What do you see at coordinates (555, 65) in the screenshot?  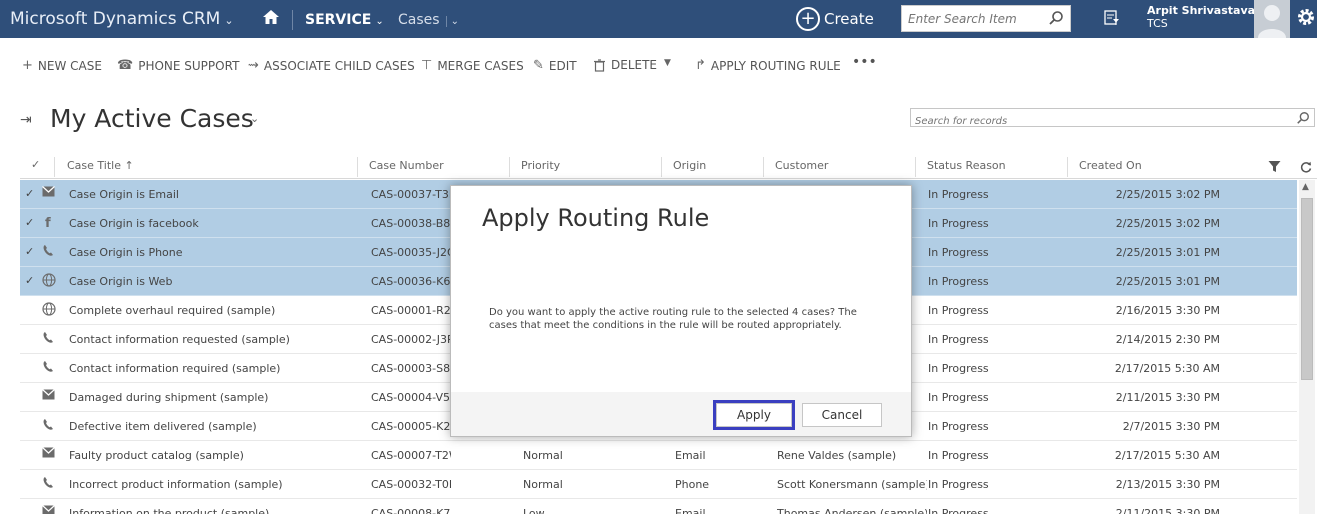 I see `edit-button: ✎ EDIT` at bounding box center [555, 65].